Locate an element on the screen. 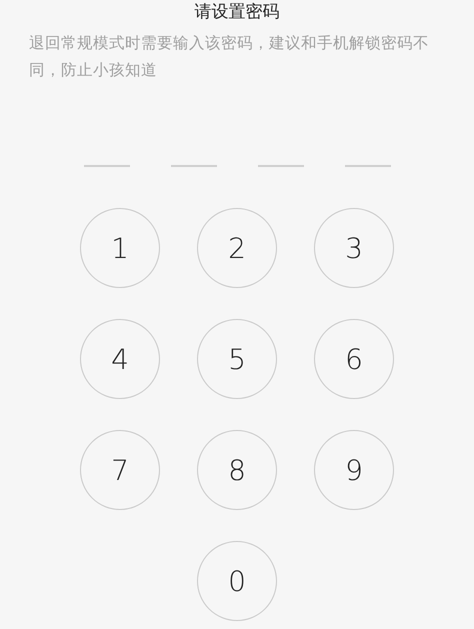 Image resolution: width=474 pixels, height=629 pixels. digit-key: 3 is located at coordinates (354, 248).